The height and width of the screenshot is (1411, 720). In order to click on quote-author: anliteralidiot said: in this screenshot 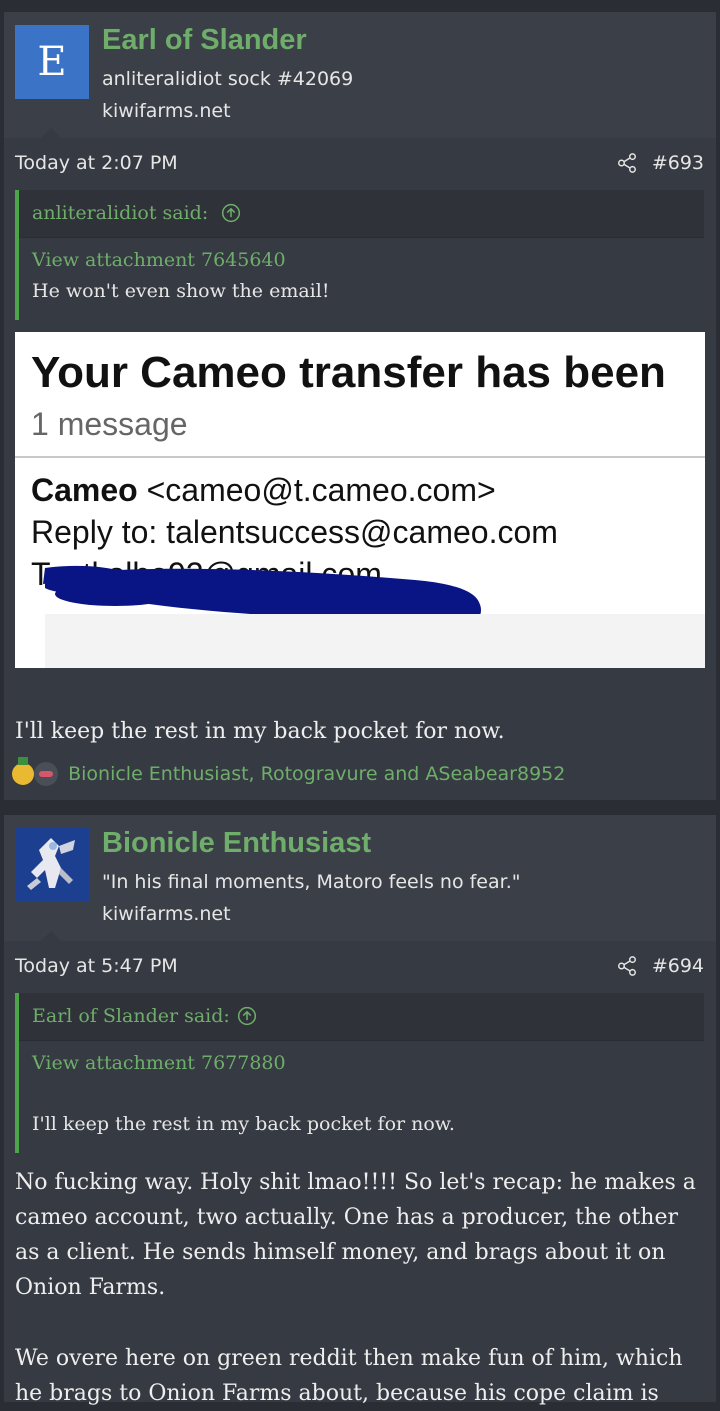, I will do `click(120, 213)`.